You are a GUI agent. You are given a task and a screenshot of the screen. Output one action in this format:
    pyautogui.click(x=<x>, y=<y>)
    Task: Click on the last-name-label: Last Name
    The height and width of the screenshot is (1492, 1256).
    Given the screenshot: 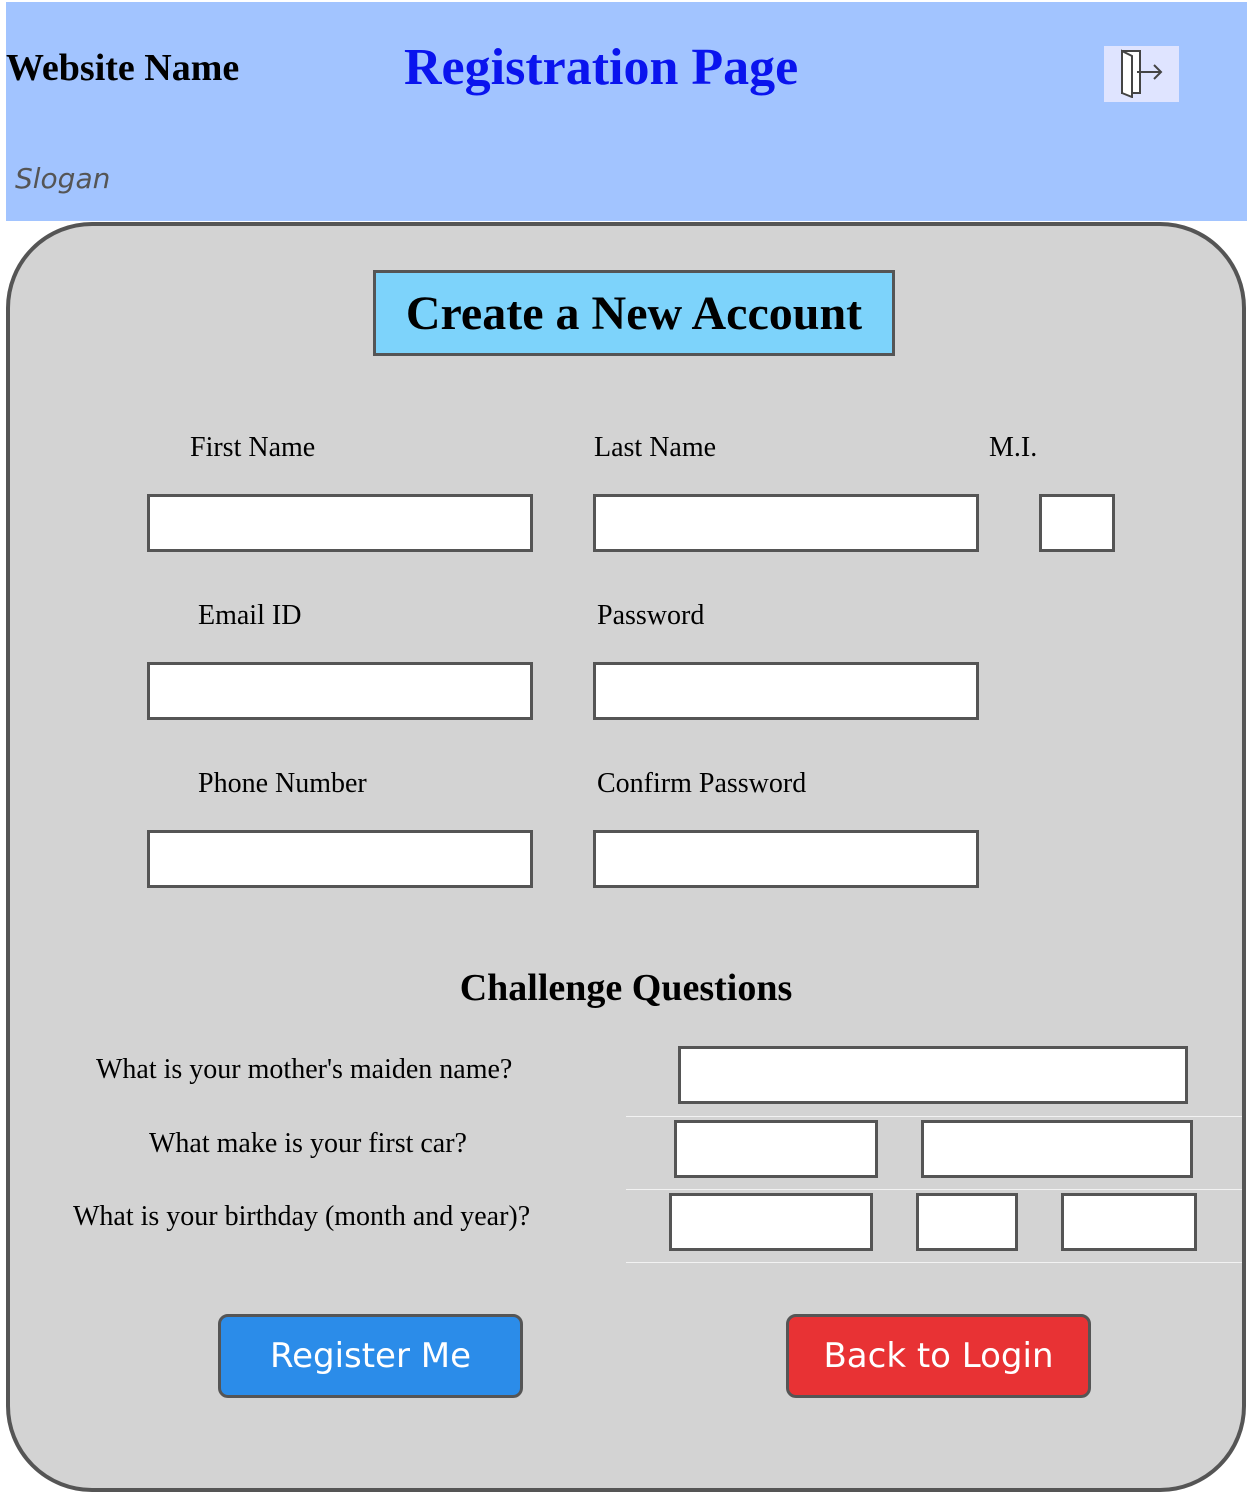 What is the action you would take?
    pyautogui.click(x=655, y=447)
    